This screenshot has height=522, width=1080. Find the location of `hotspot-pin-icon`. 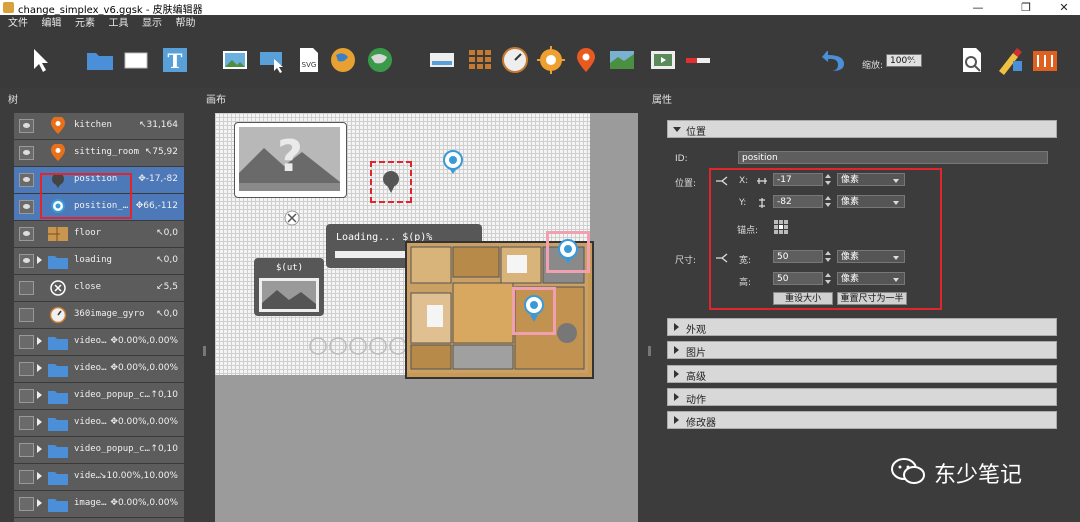

hotspot-pin-icon is located at coordinates (453, 162).